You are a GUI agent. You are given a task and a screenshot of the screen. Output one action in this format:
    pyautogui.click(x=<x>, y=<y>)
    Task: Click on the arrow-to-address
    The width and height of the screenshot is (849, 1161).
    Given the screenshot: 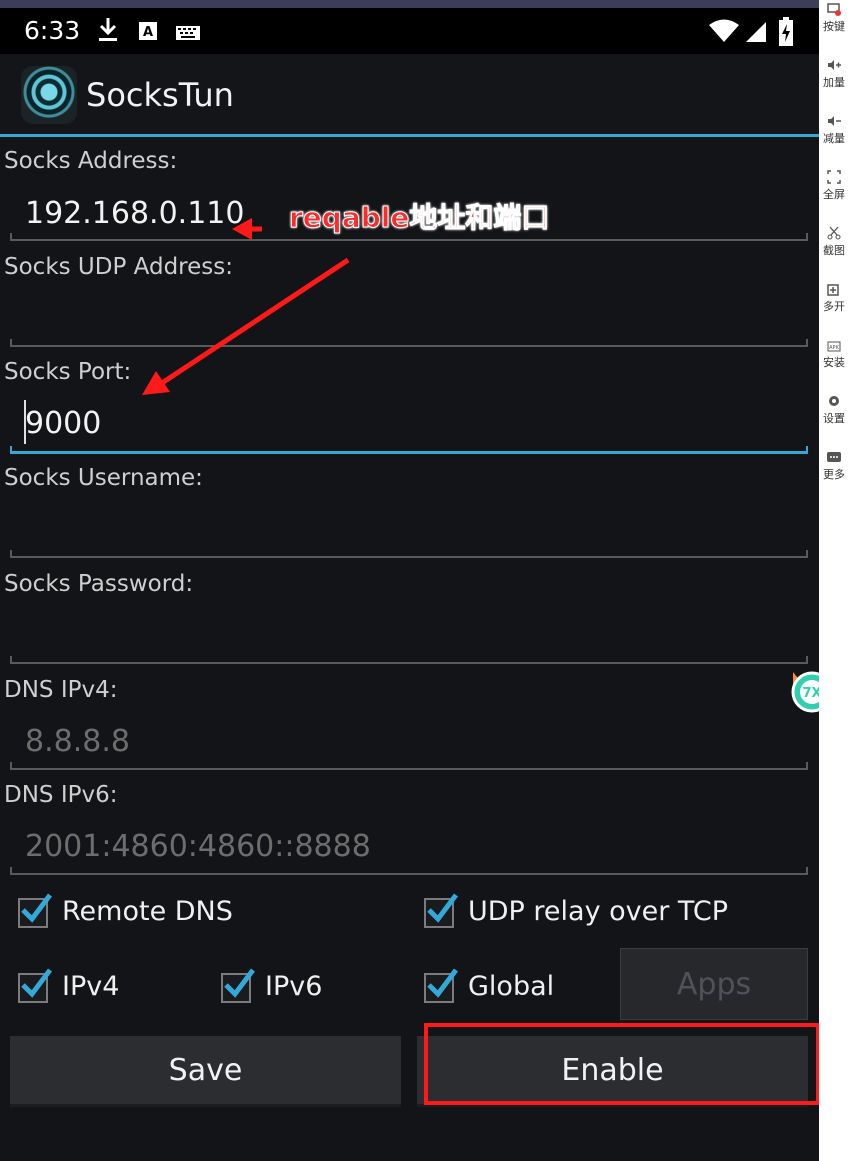 What is the action you would take?
    pyautogui.click(x=247, y=229)
    